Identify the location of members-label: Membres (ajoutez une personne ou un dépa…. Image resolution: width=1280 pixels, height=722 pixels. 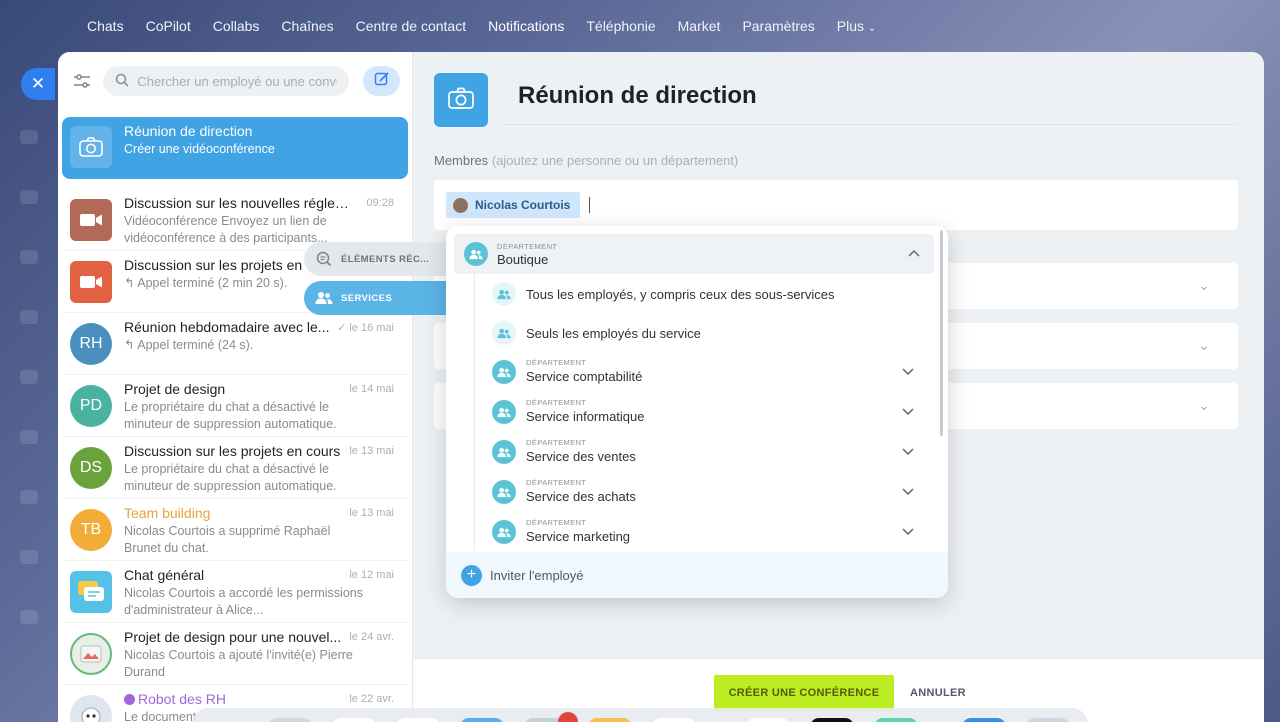
(586, 160).